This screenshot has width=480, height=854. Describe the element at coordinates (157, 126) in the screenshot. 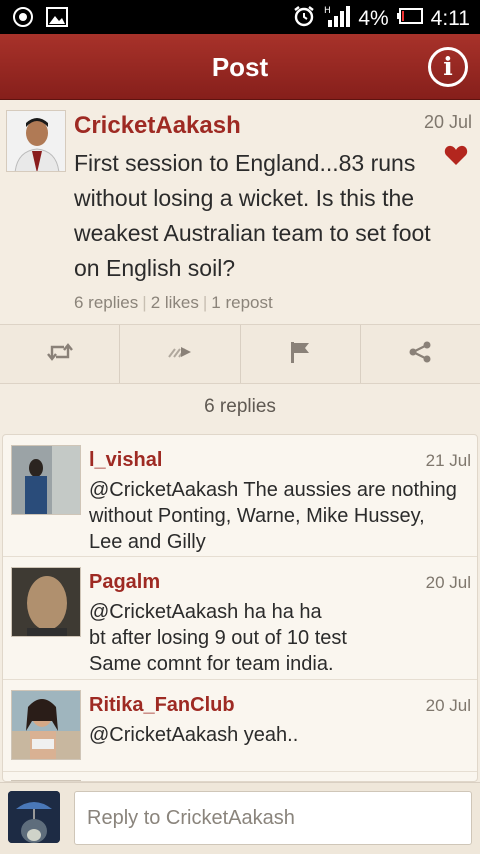

I see `post-author: CricketAakash` at that location.